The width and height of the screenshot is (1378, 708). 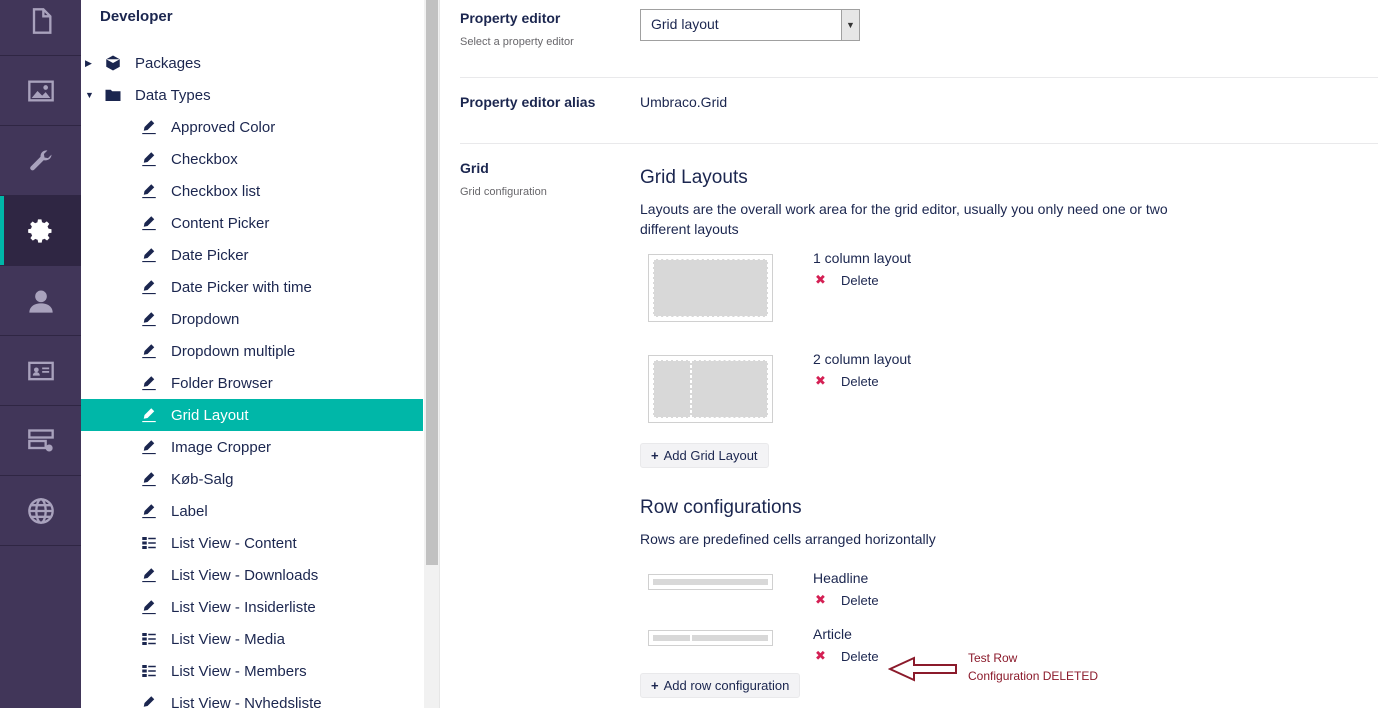 What do you see at coordinates (252, 697) in the screenshot?
I see `tree-item: List View - Nyhedsliste` at bounding box center [252, 697].